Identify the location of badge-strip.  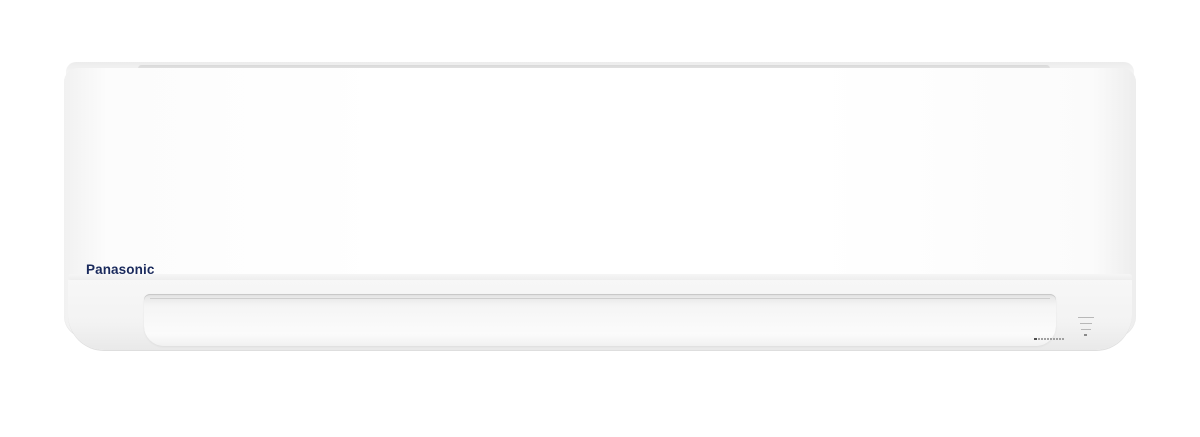
(1051, 339).